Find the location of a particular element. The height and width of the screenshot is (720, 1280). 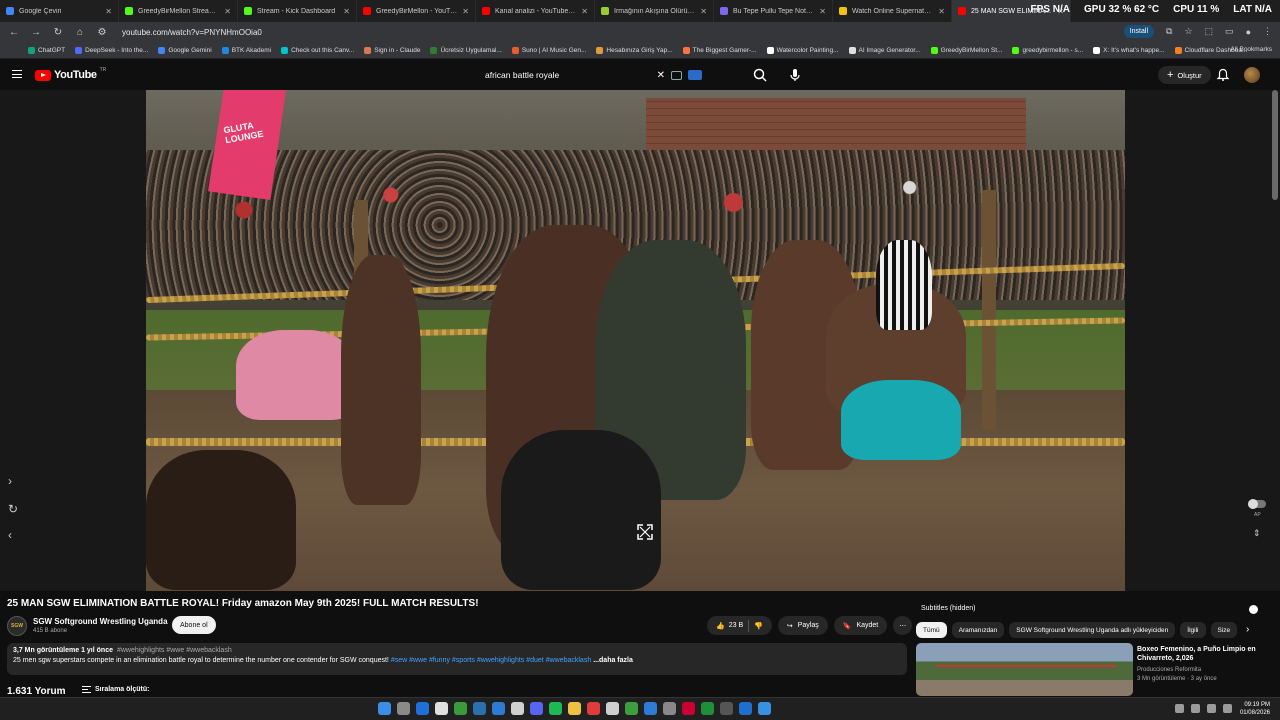

profile-icon: ● is located at coordinates (1248, 32).